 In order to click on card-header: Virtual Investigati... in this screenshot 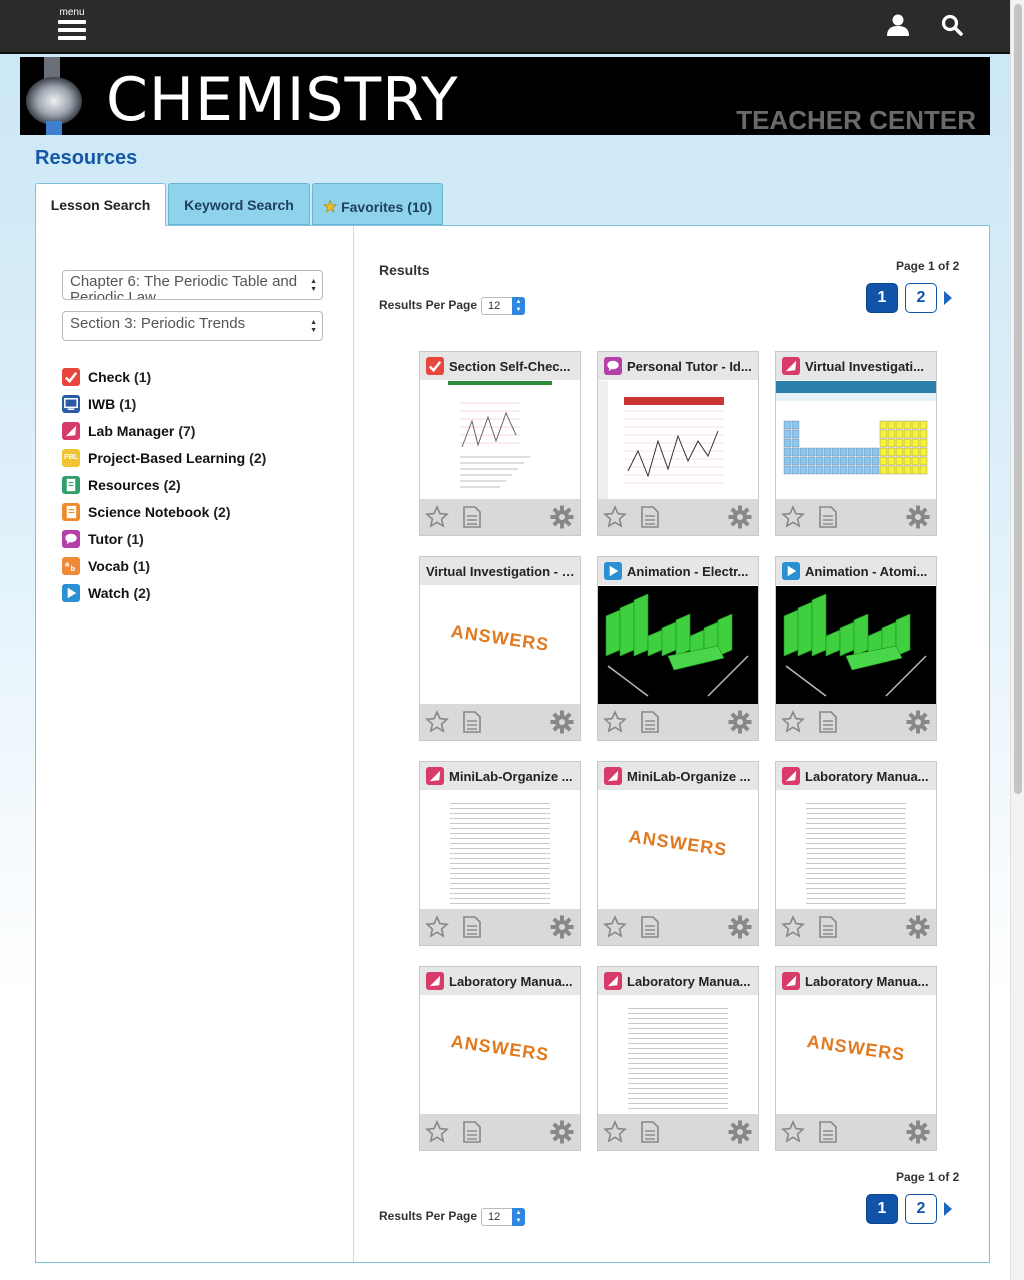, I will do `click(856, 366)`.